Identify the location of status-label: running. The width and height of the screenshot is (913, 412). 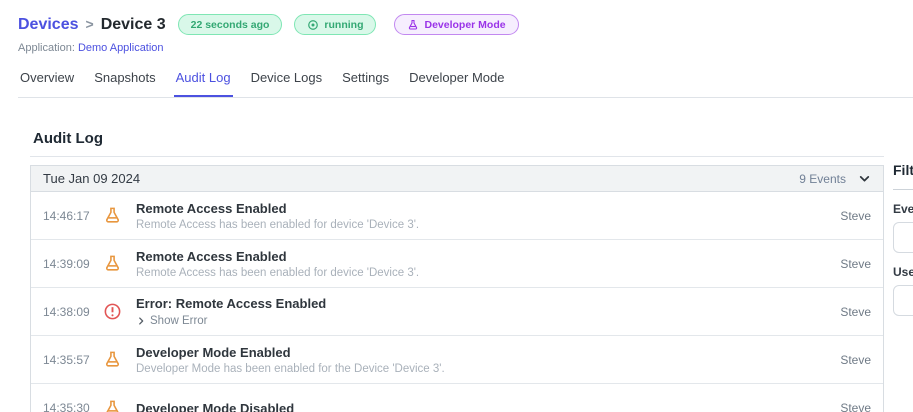
(344, 24).